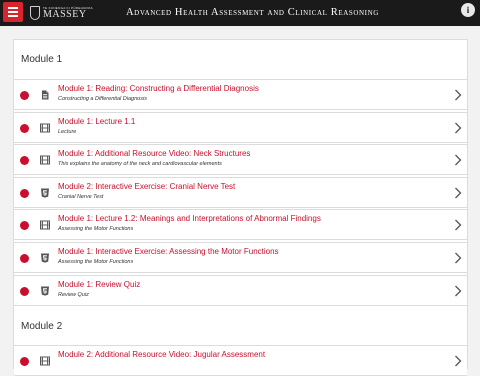 The width and height of the screenshot is (480, 376). Describe the element at coordinates (81, 196) in the screenshot. I see `item-subtitle: Cranial Nerve Test` at that location.